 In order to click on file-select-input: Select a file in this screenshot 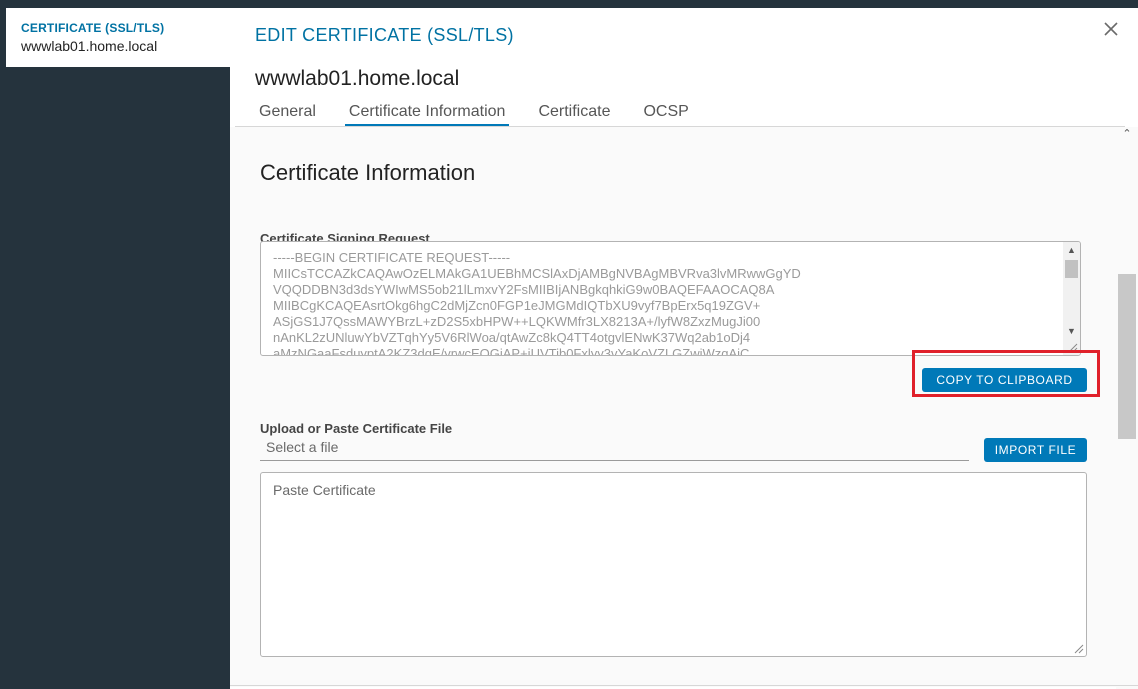, I will do `click(614, 446)`.